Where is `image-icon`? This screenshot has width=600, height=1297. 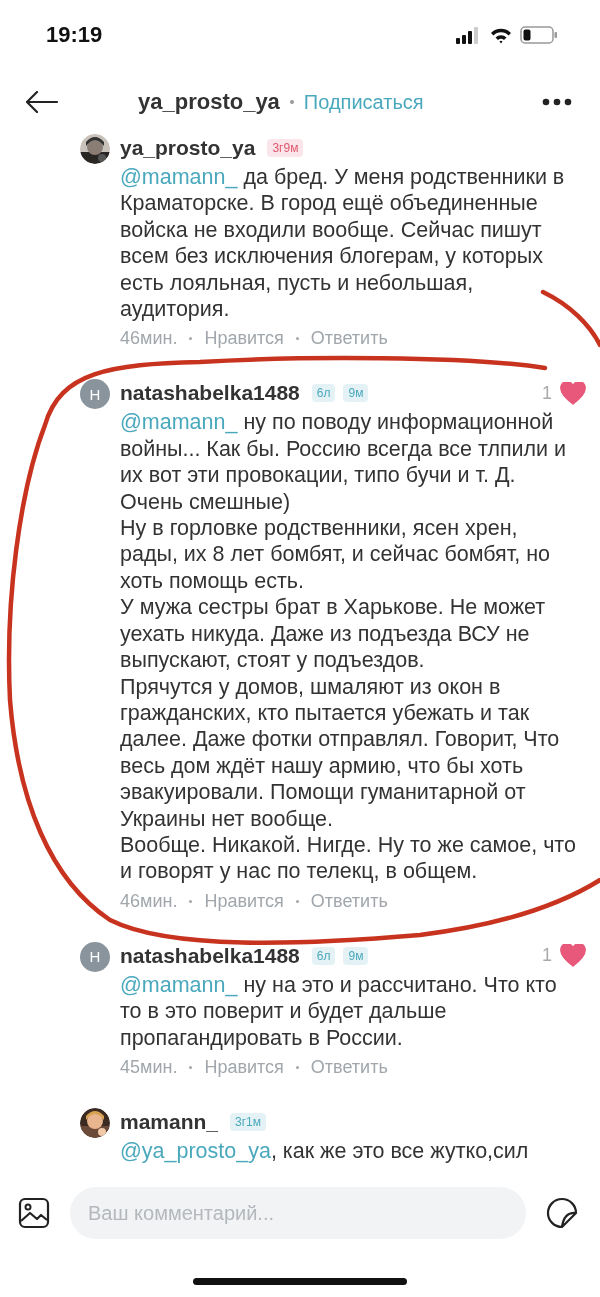
image-icon is located at coordinates (34, 1213).